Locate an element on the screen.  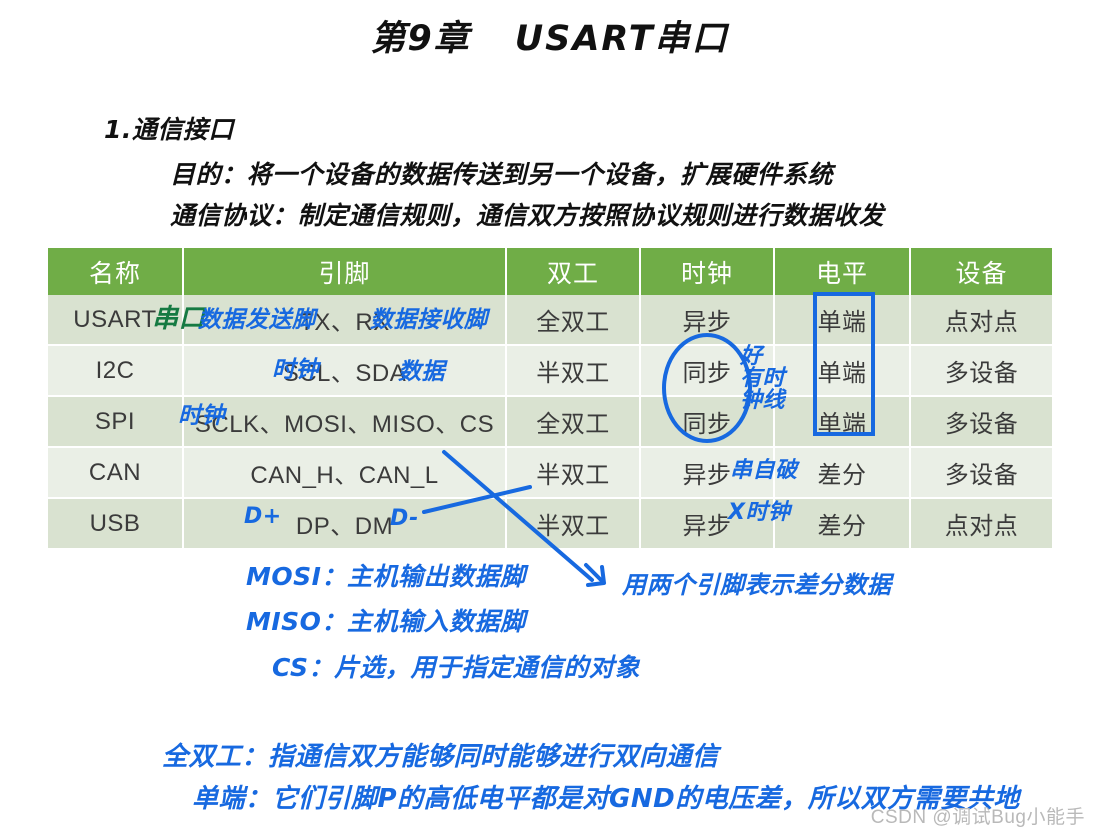
table-header-row: 名称 引脚 双工 时钟 电平 设备 is located at coordinates (550, 271).